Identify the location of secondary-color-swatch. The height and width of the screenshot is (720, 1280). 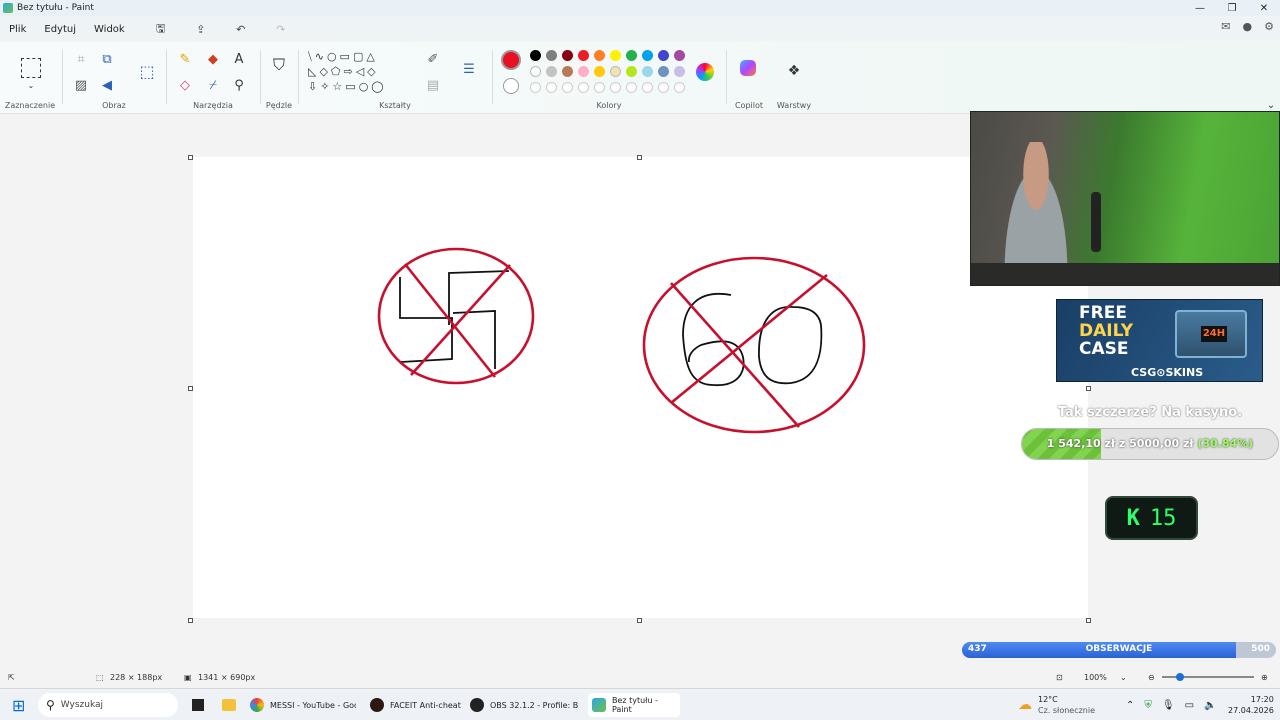
(511, 86).